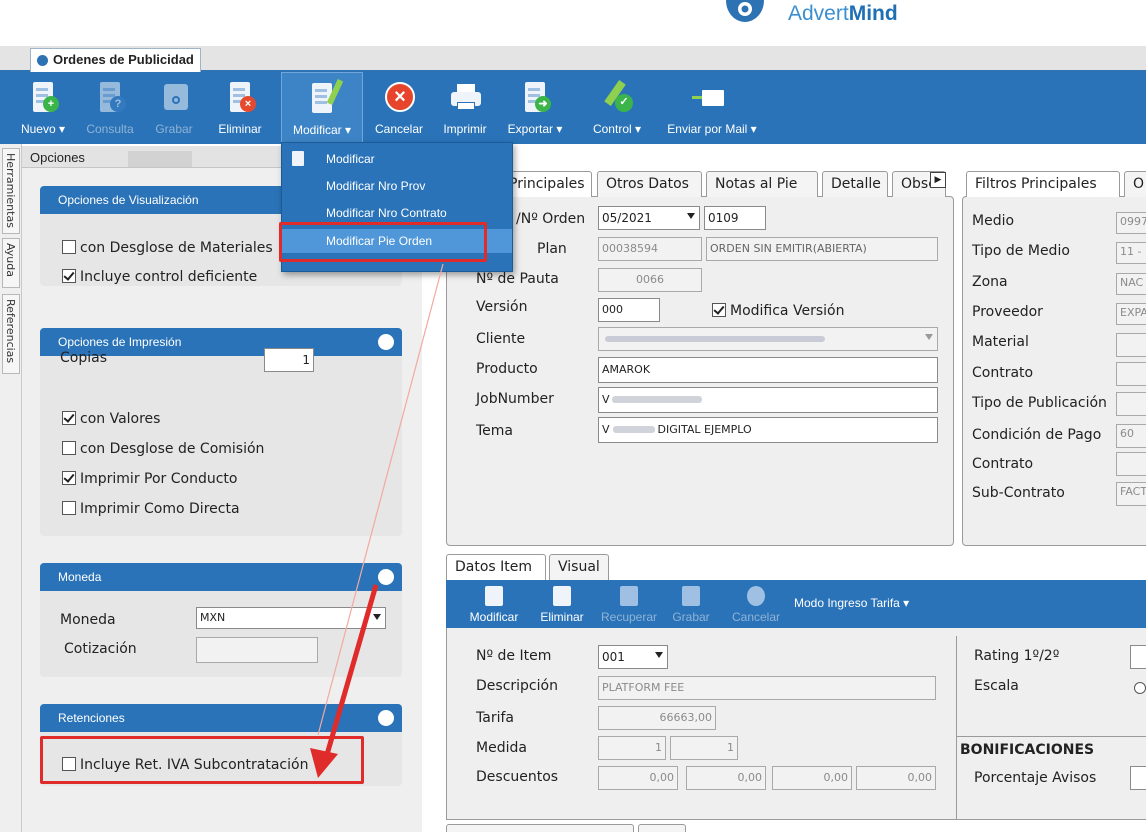 This screenshot has width=1146, height=832. What do you see at coordinates (650, 249) in the screenshot?
I see `plan-input: 00038594` at bounding box center [650, 249].